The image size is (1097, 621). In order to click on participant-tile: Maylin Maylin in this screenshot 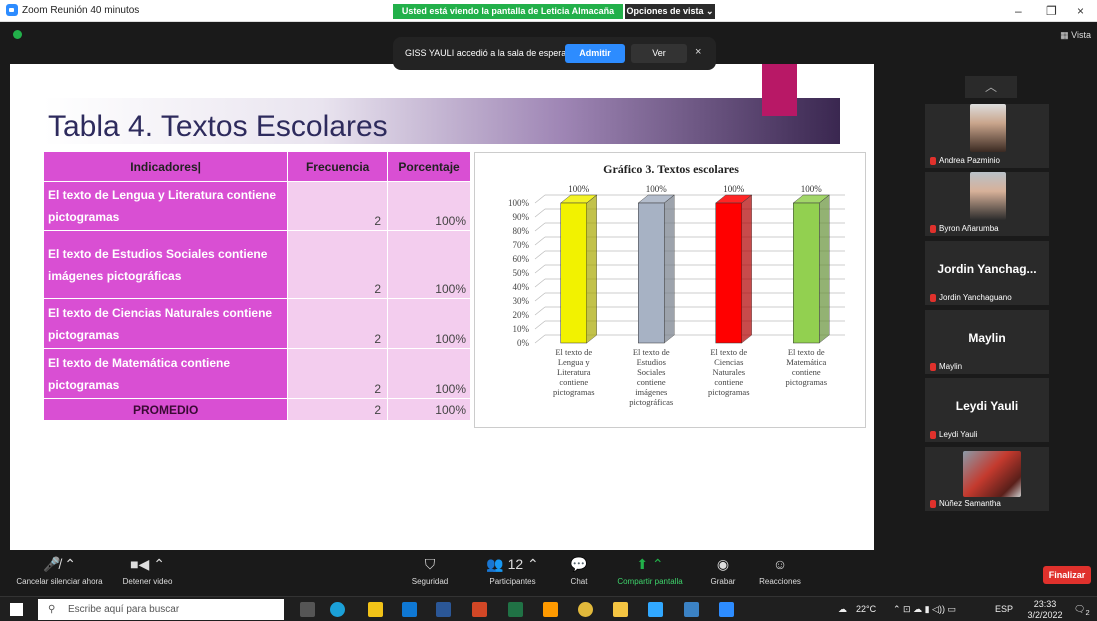, I will do `click(987, 342)`.